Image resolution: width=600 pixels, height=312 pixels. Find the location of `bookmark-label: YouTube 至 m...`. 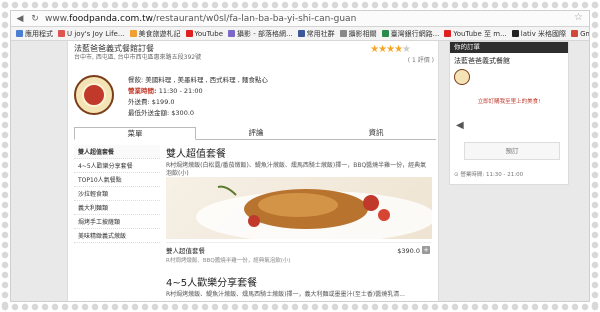

bookmark-label: YouTube 至 m... is located at coordinates (480, 33).